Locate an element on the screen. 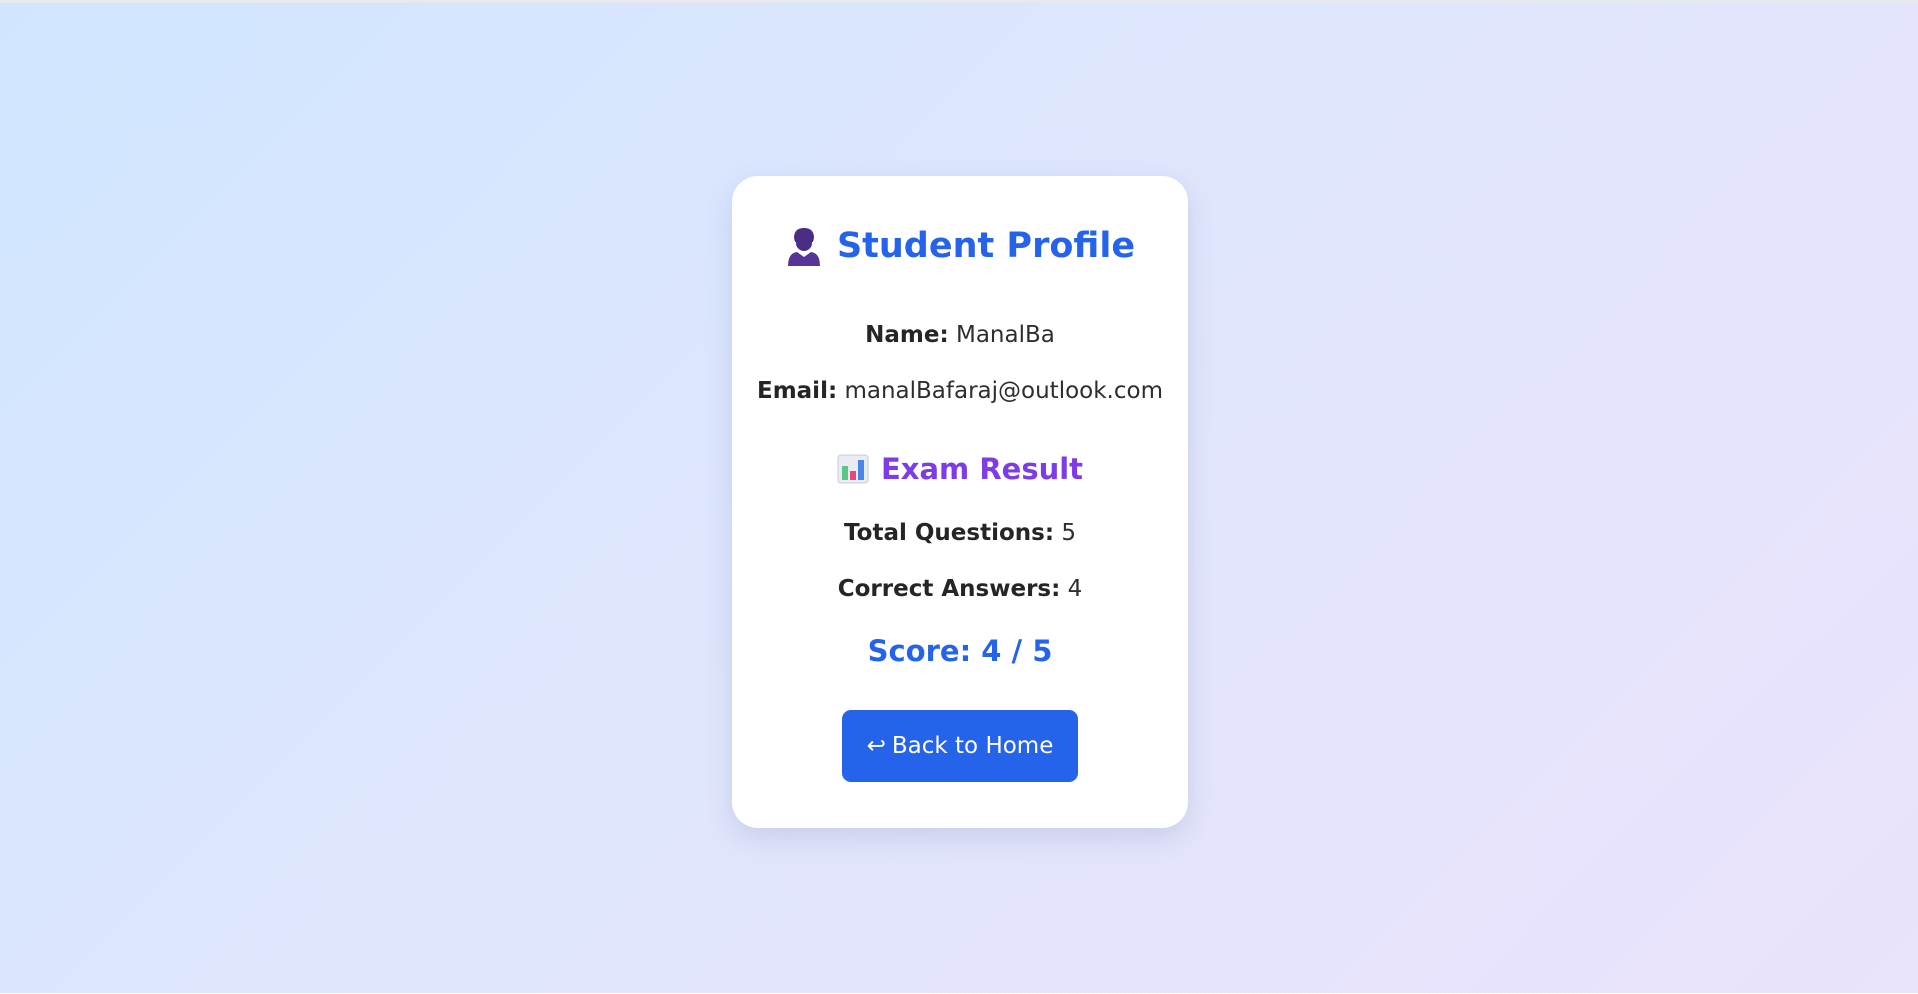 The height and width of the screenshot is (994, 1918). total-questions-label: Total Questions: is located at coordinates (949, 533).